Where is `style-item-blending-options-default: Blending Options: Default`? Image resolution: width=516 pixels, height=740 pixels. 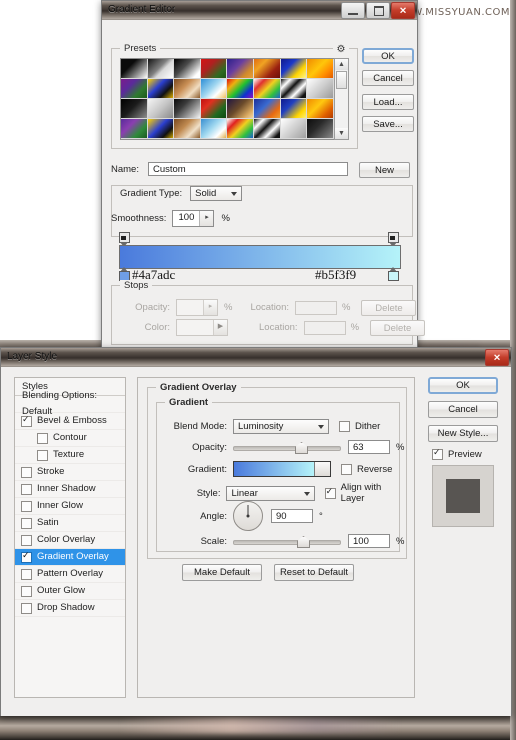
style-item-blending-options-default: Blending Options: Default is located at coordinates (70, 403).